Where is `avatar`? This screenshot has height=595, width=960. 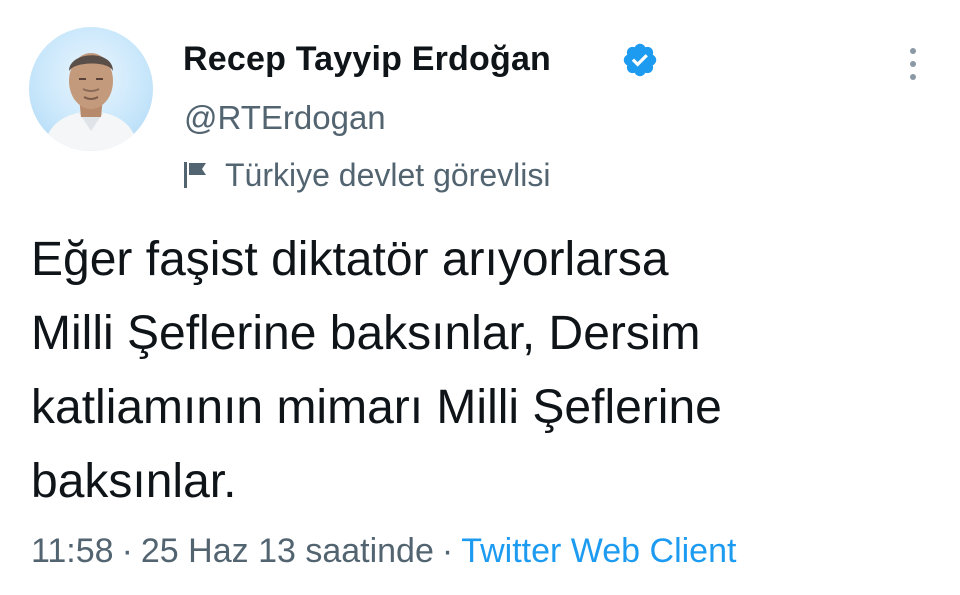
avatar is located at coordinates (91, 89).